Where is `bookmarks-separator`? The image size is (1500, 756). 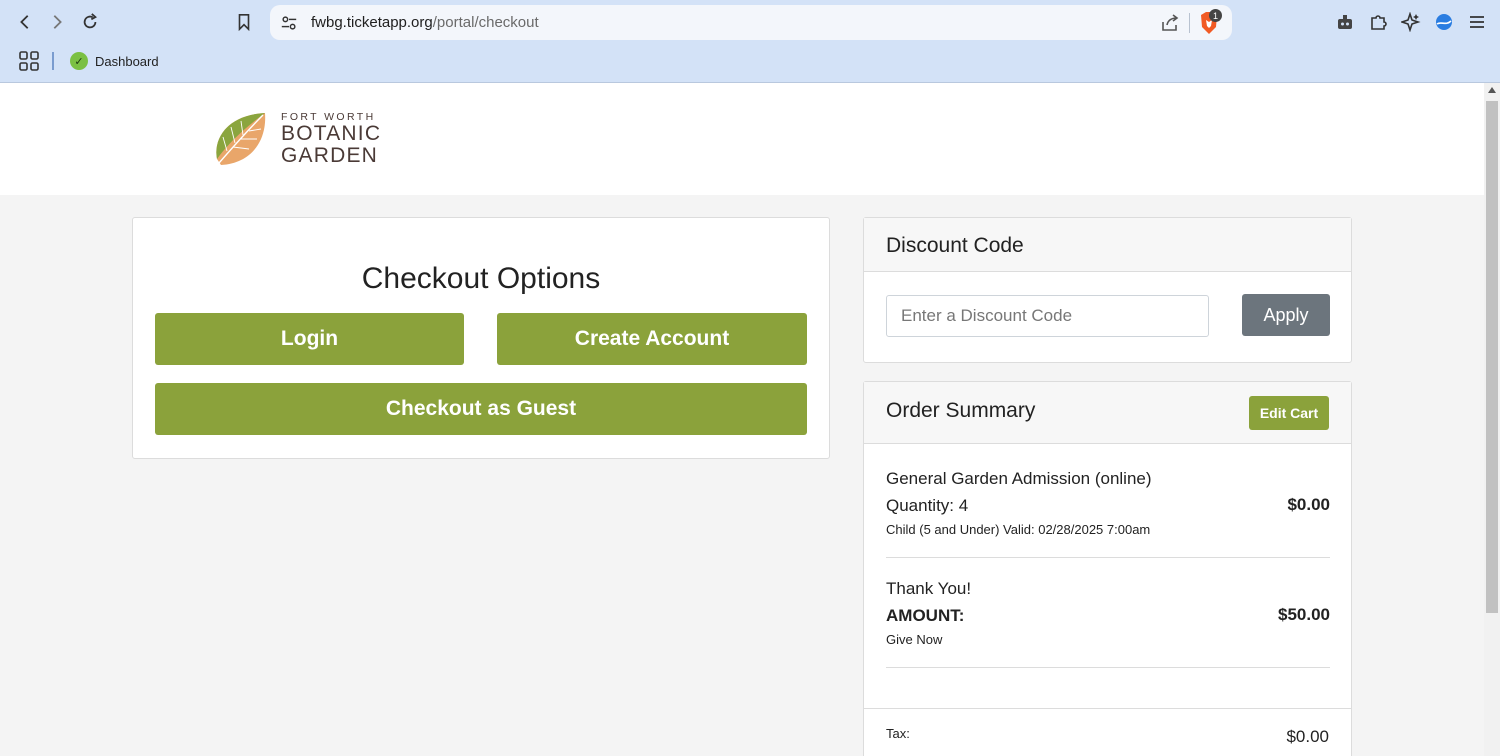
bookmarks-separator is located at coordinates (53, 61).